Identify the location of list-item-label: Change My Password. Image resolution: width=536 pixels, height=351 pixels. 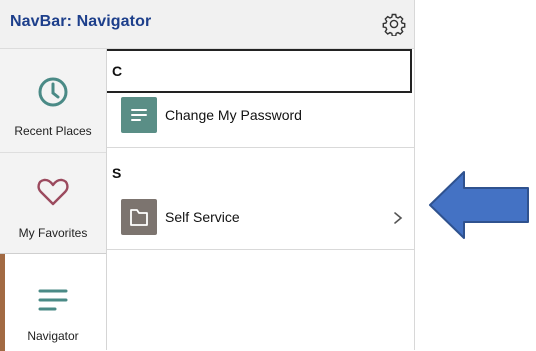
(233, 115).